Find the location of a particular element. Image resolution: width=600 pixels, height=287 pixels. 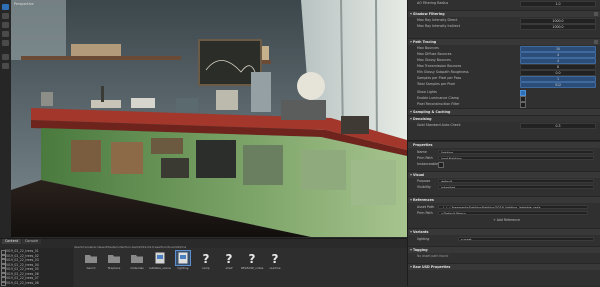

ref-prim-path-field: <Default Prim> is located at coordinates (513, 213).